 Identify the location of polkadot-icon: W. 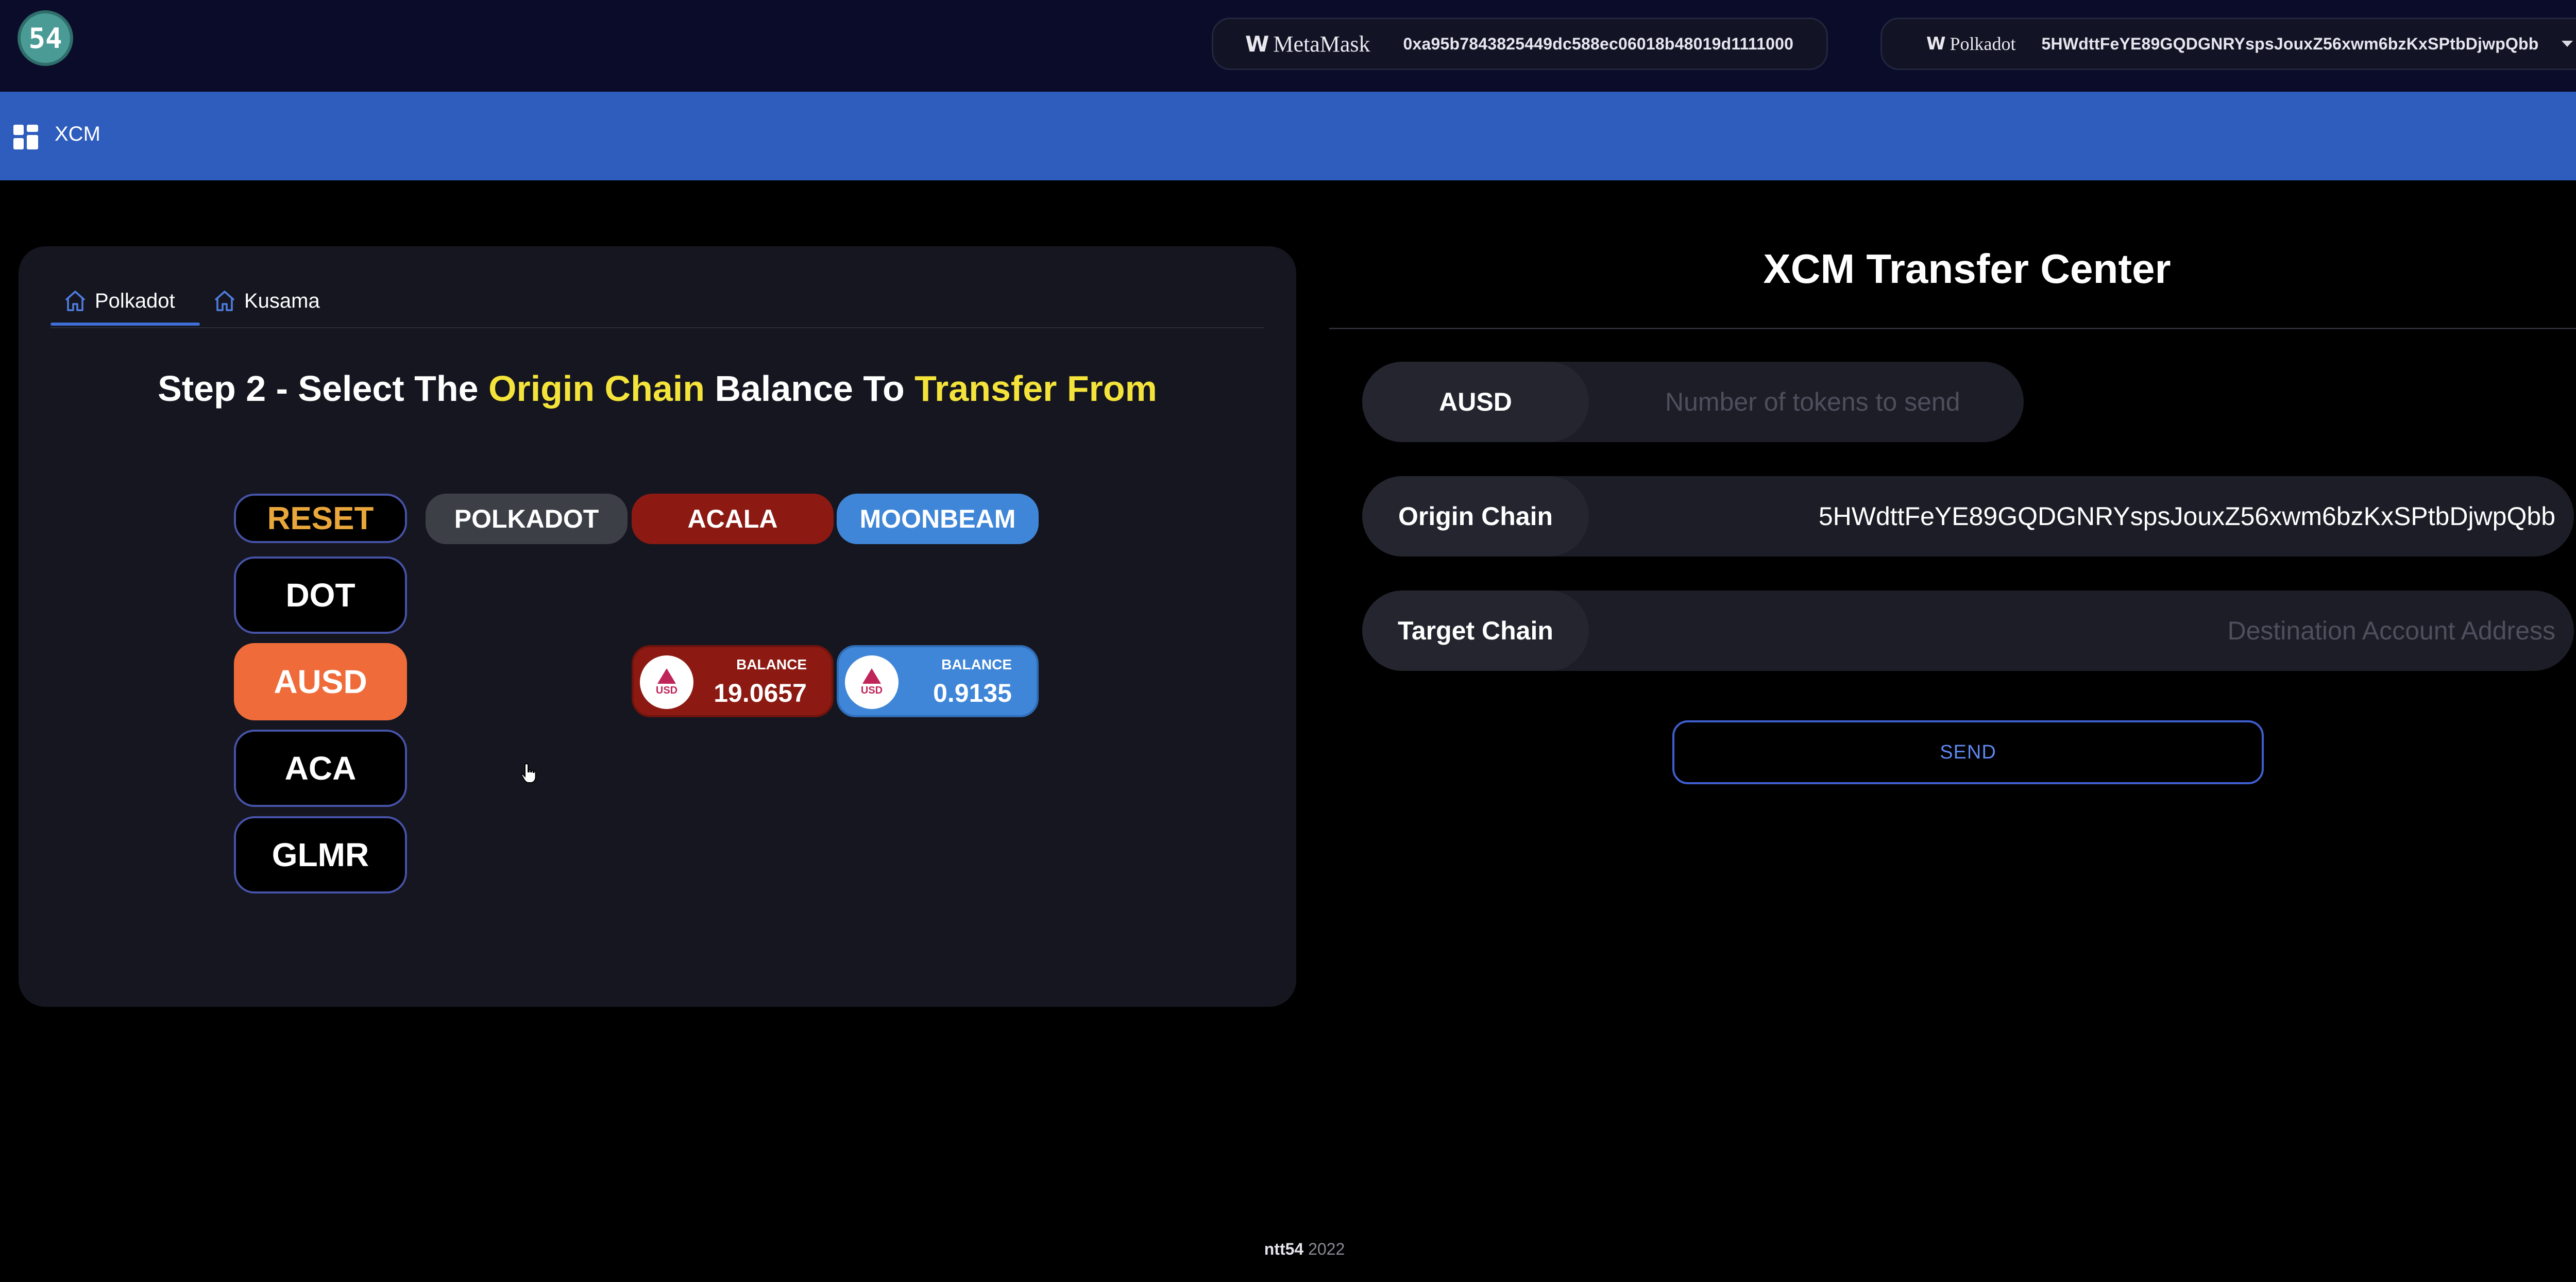
(1936, 43).